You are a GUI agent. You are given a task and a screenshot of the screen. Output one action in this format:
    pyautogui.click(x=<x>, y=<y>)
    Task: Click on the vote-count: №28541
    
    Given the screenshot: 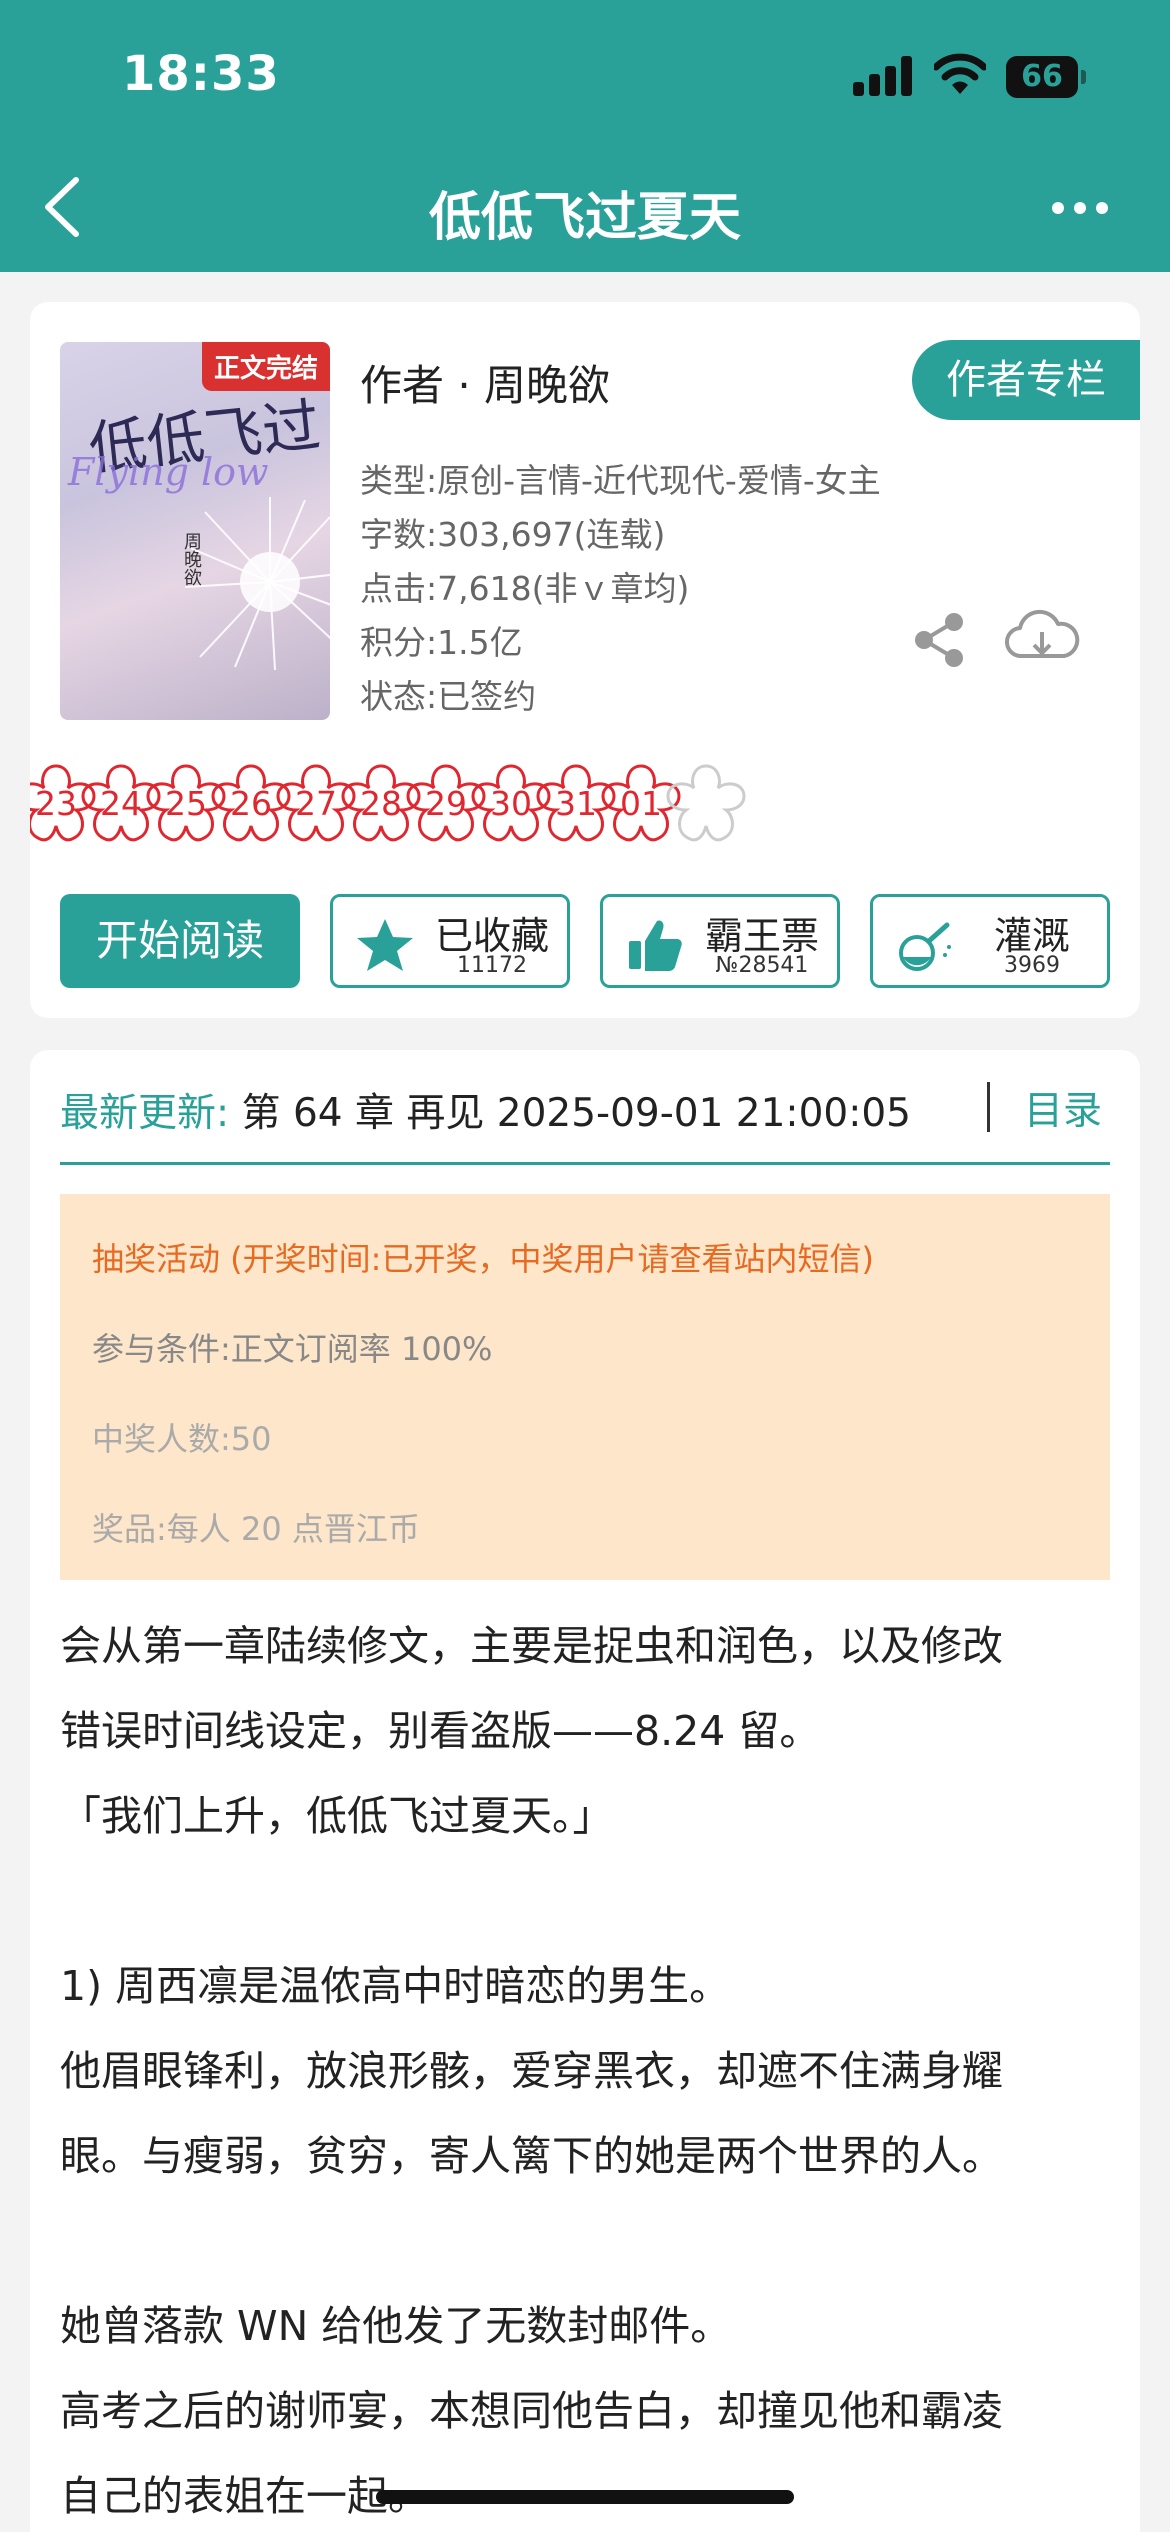 What is the action you would take?
    pyautogui.click(x=762, y=965)
    